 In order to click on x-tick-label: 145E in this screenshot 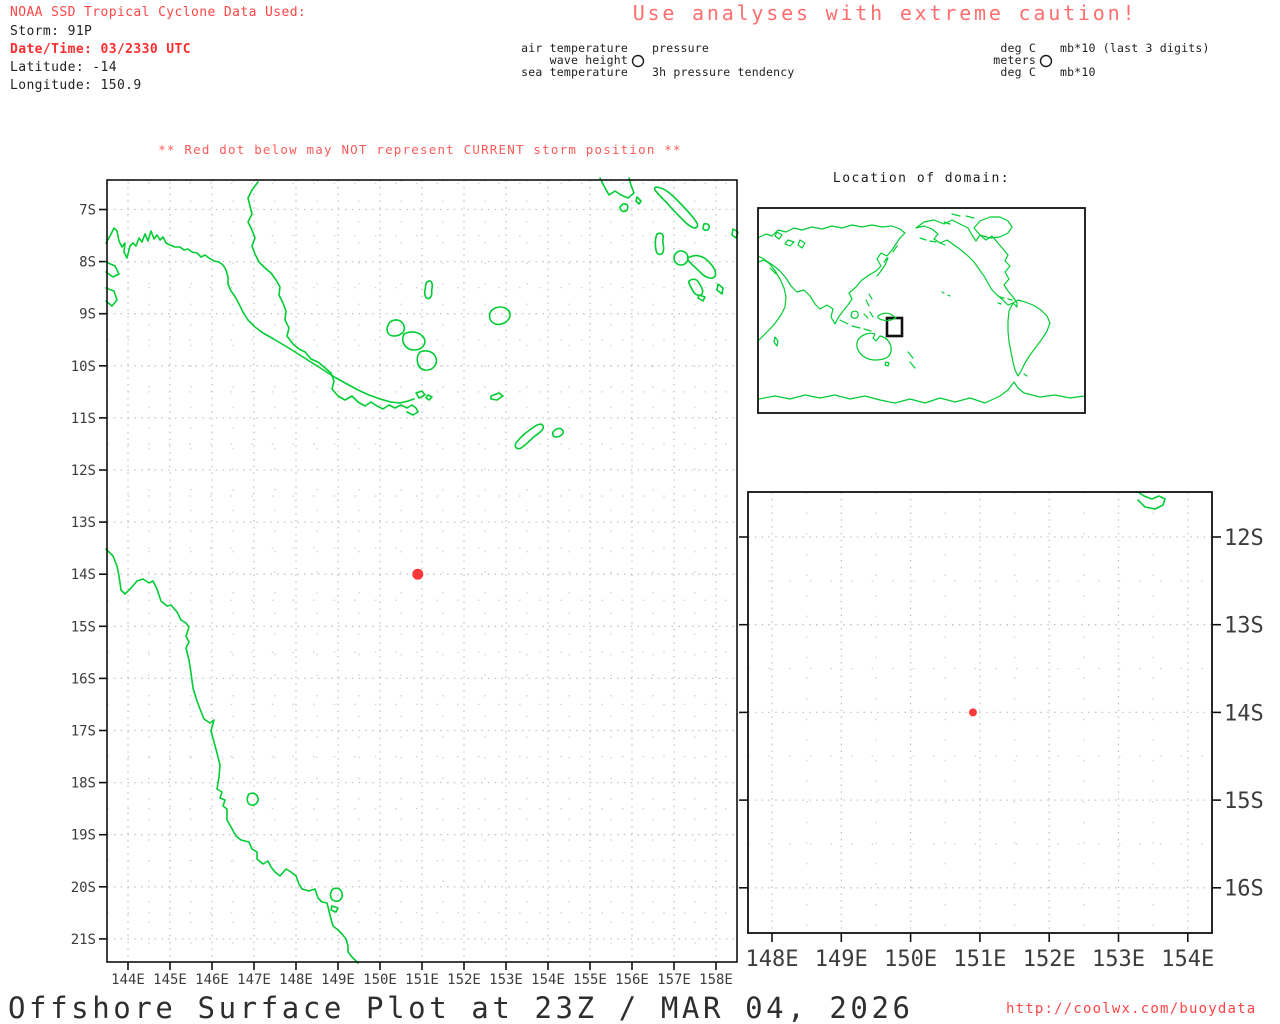, I will do `click(170, 980)`.